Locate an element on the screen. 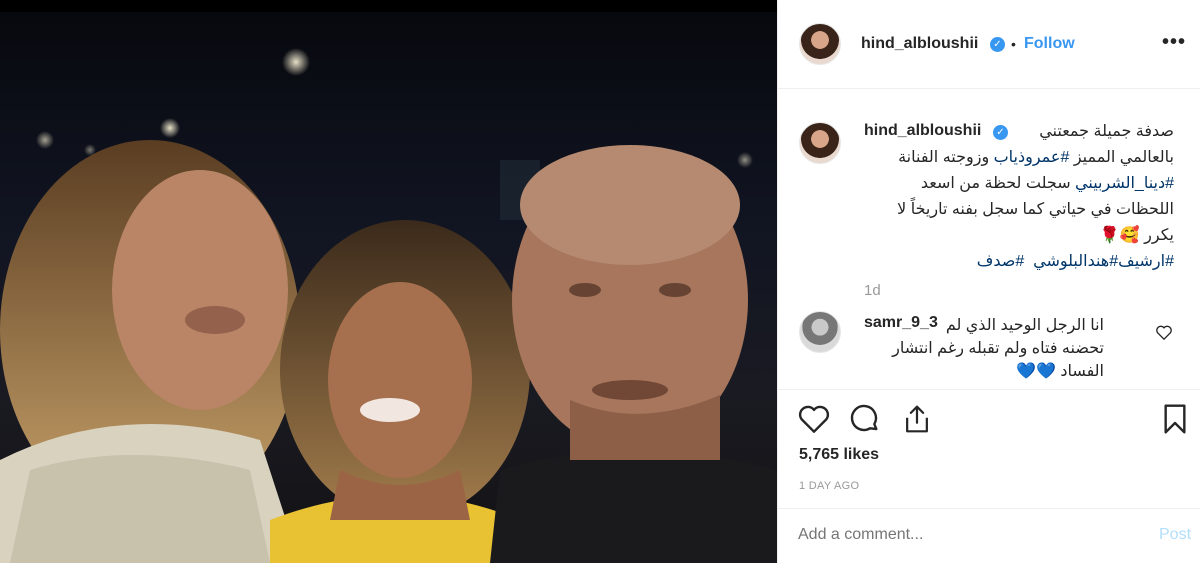 The image size is (1200, 563). caption-line-2: بالعالمي المميز #عمروذياب وزوجته الفنانة is located at coordinates (1019, 158).